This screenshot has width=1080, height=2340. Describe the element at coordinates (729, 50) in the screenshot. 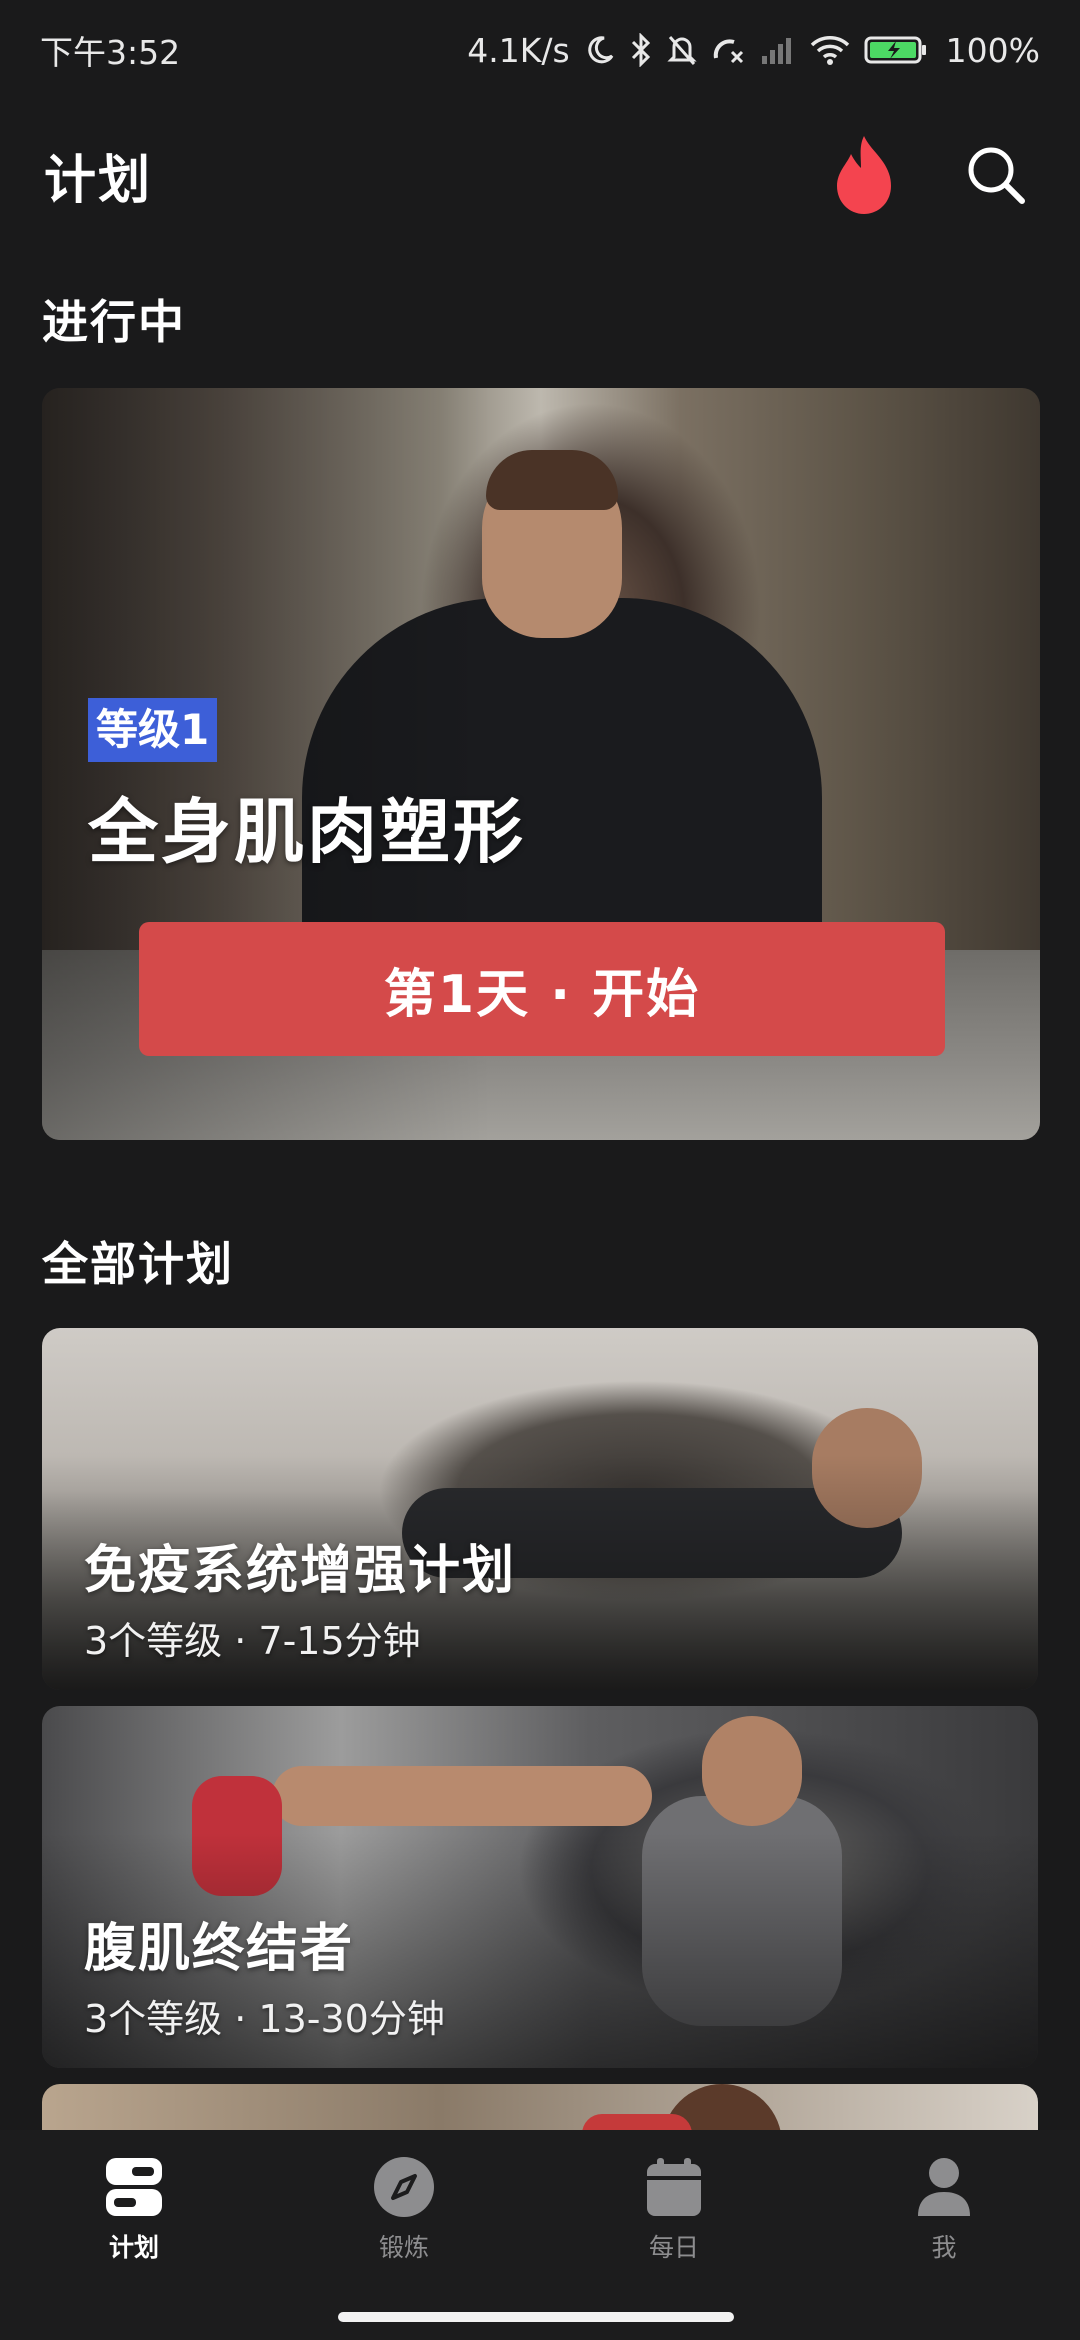

I see `call-forward-icon` at that location.